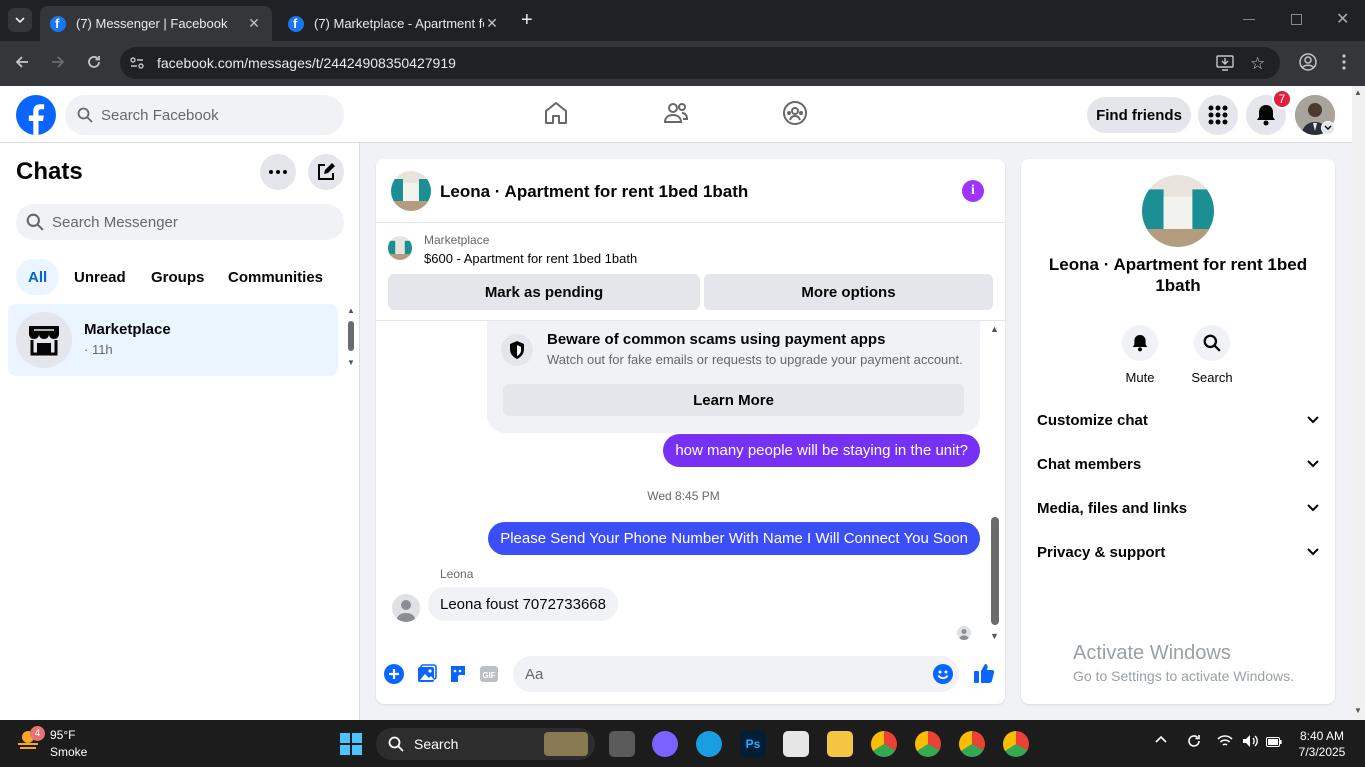 This screenshot has width=1365, height=767. I want to click on page-scrollbar: ▲ ▼, so click(1358, 403).